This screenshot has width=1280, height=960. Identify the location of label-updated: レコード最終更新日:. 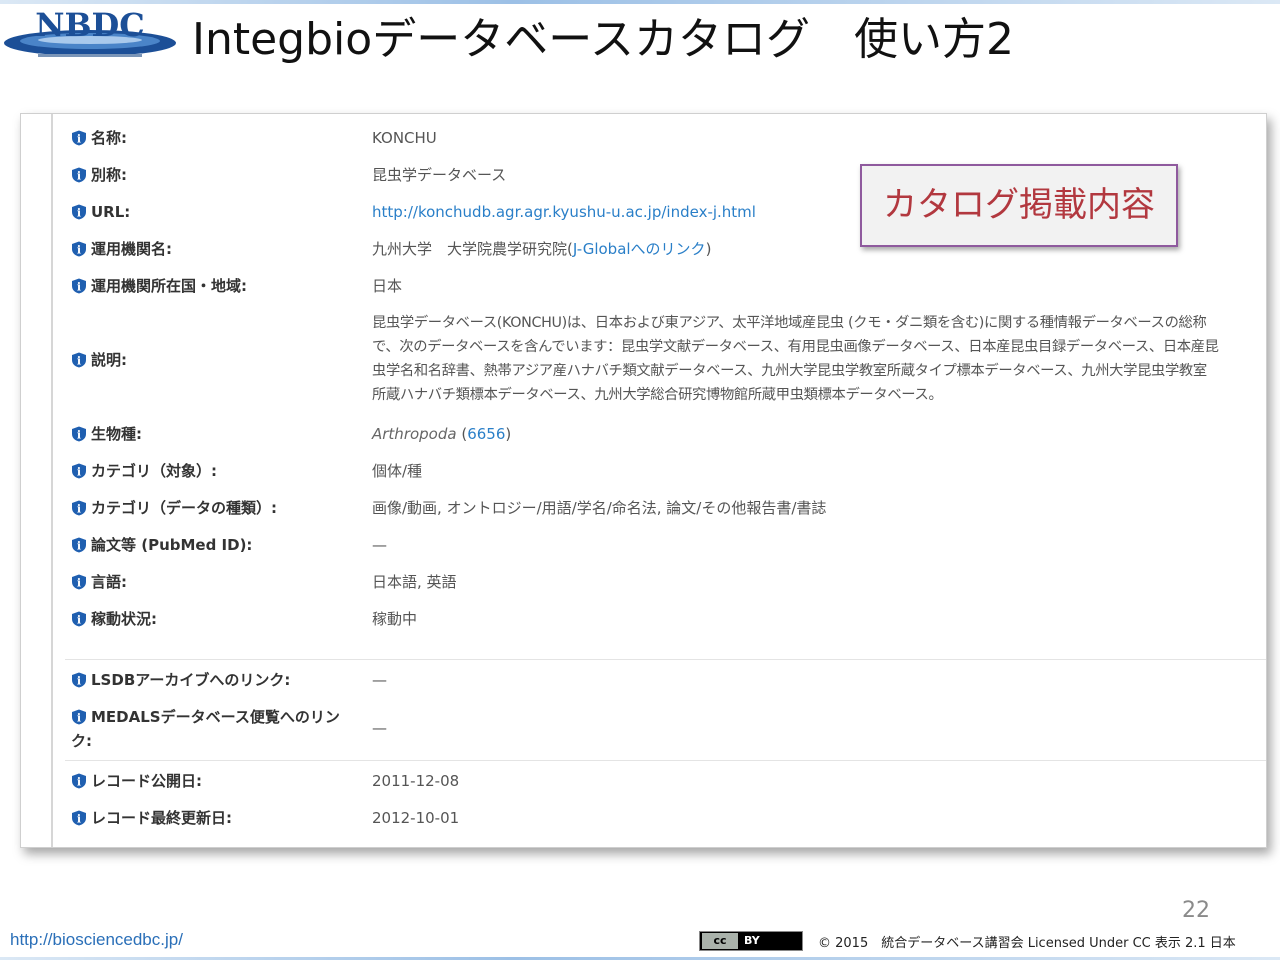
(161, 818).